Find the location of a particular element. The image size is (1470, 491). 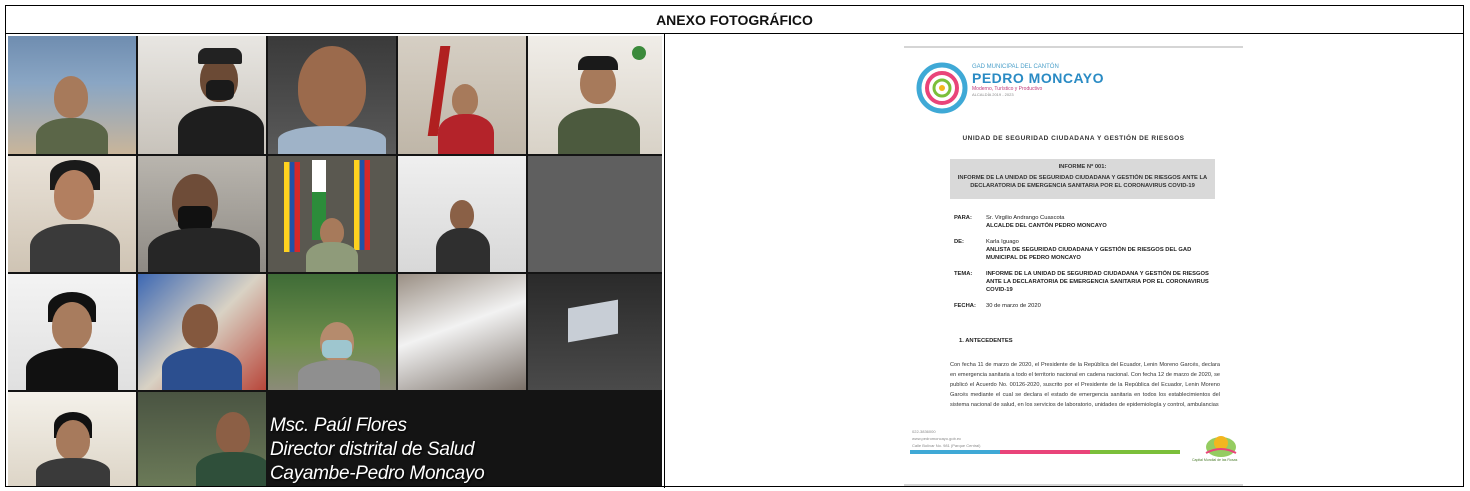

crest-text: Capital Mundial de las Rosas is located at coordinates (1215, 460).